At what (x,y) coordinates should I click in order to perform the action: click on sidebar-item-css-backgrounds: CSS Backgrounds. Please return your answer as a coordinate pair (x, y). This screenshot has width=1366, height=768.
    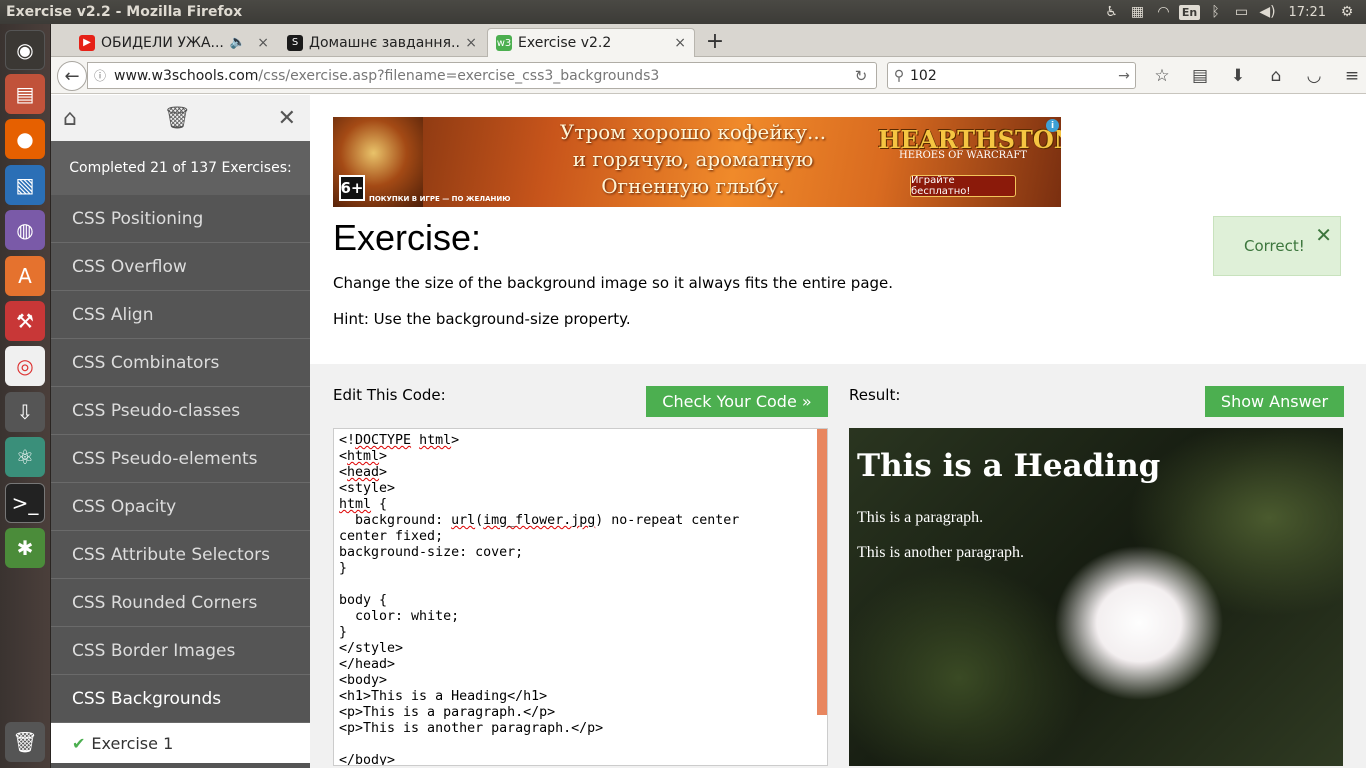
    Looking at the image, I should click on (180, 699).